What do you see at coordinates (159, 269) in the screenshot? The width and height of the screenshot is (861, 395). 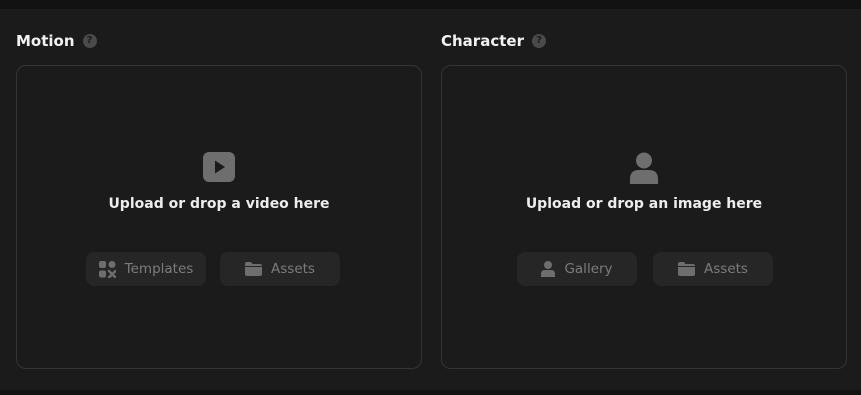 I see `templates-button-label: Templates` at bounding box center [159, 269].